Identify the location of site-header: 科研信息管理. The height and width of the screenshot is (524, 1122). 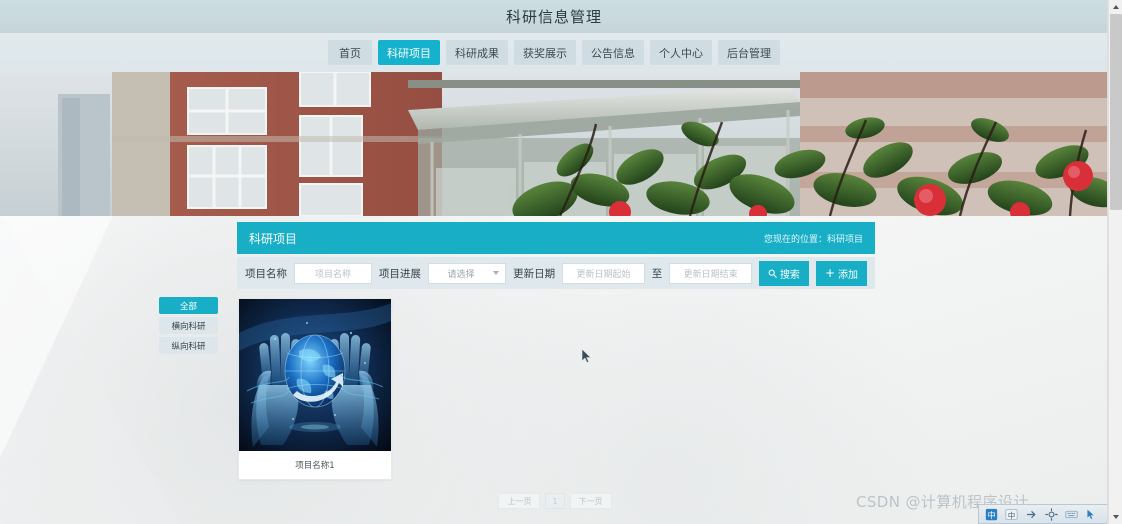
(554, 16).